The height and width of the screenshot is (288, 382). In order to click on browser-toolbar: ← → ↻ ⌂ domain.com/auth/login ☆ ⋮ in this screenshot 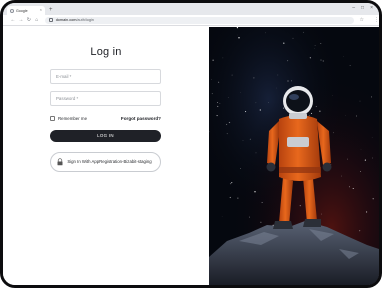, I will do `click(191, 20)`.